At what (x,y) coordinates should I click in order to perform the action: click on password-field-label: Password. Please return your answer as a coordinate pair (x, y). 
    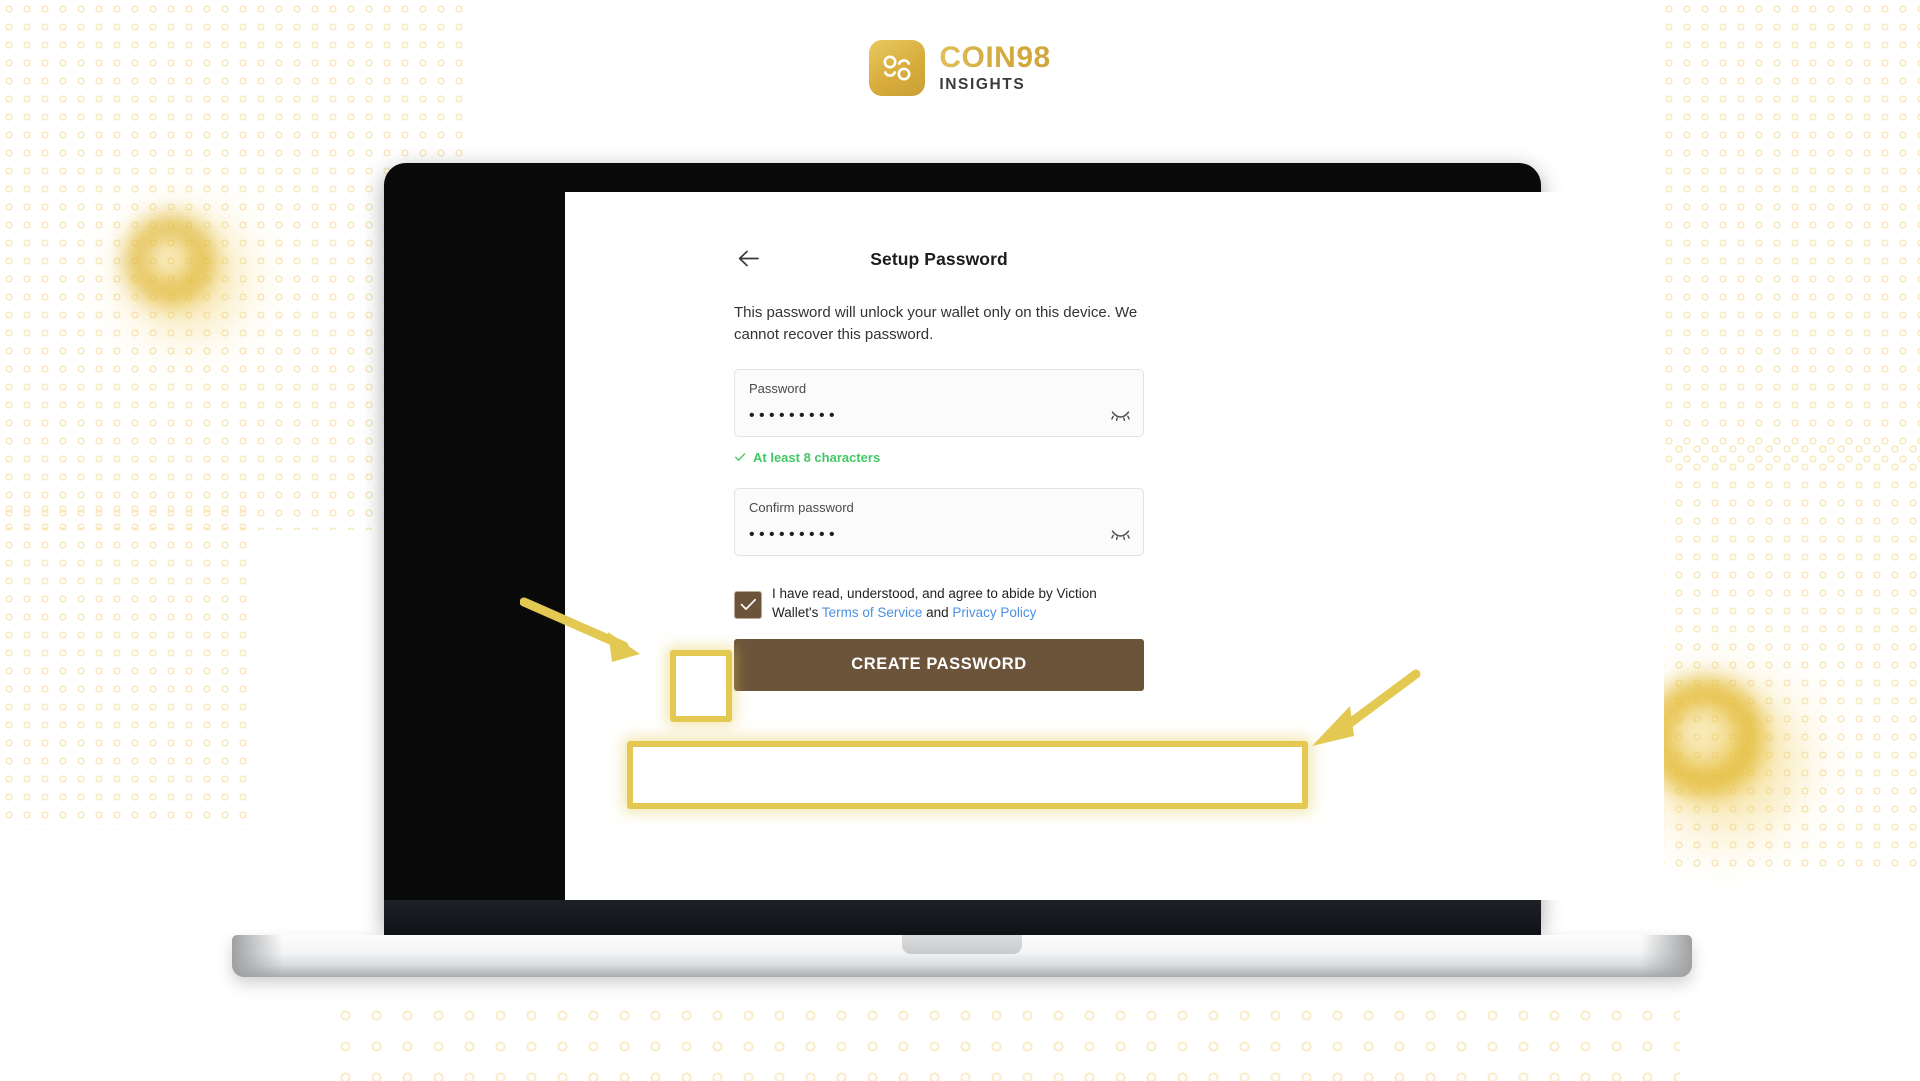
    Looking at the image, I should click on (778, 388).